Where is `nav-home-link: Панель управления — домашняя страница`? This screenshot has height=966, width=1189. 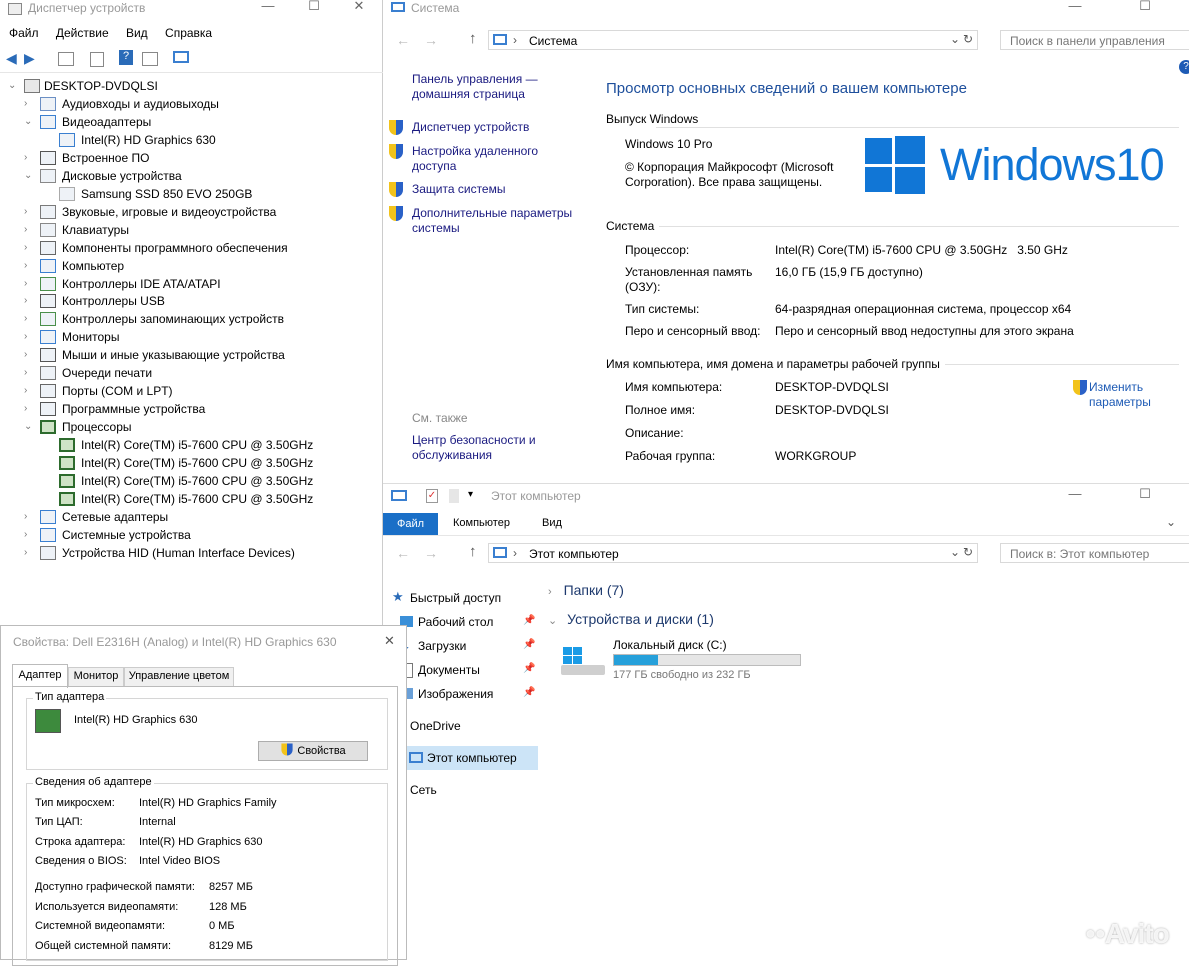
nav-home-link: Панель управления — домашняя страница is located at coordinates (482, 87).